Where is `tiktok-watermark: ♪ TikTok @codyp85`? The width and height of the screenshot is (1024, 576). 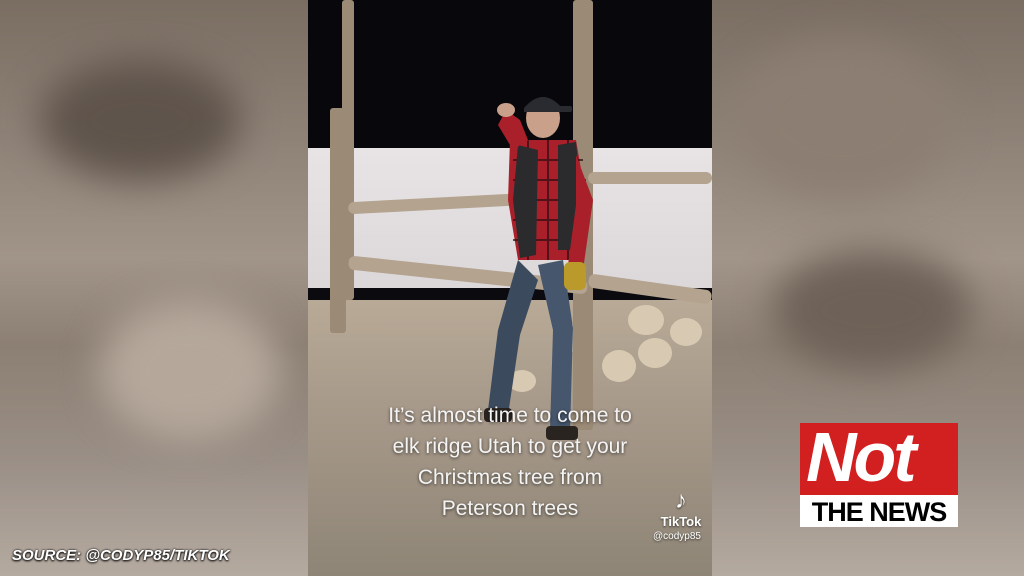
tiktok-watermark: ♪ TikTok @codyp85 is located at coordinates (680, 515).